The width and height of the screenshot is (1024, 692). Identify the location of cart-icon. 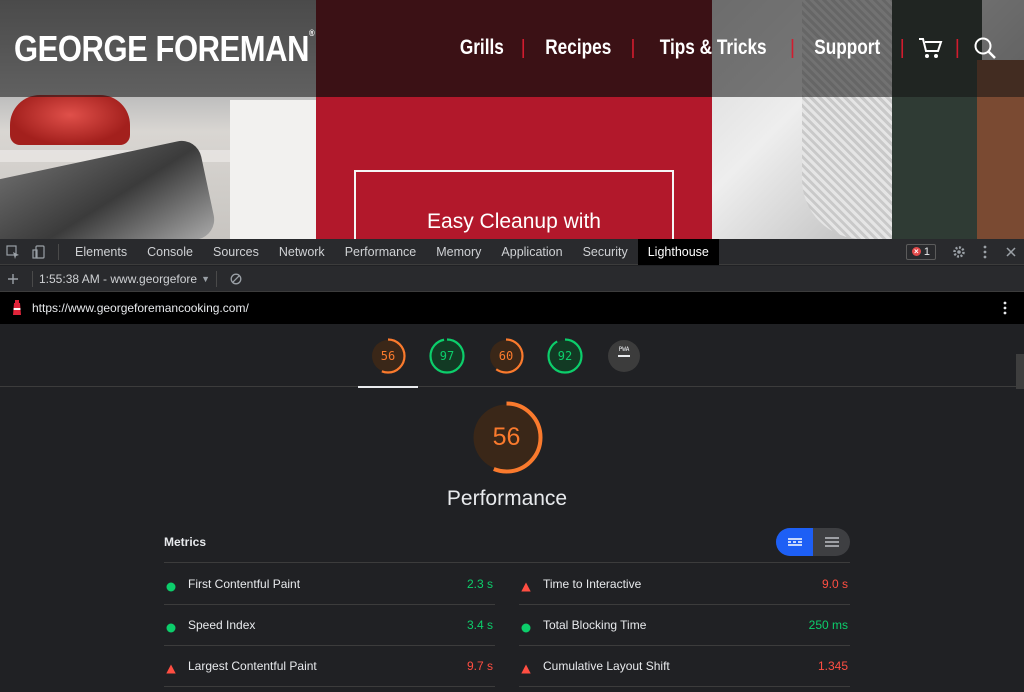
(930, 48).